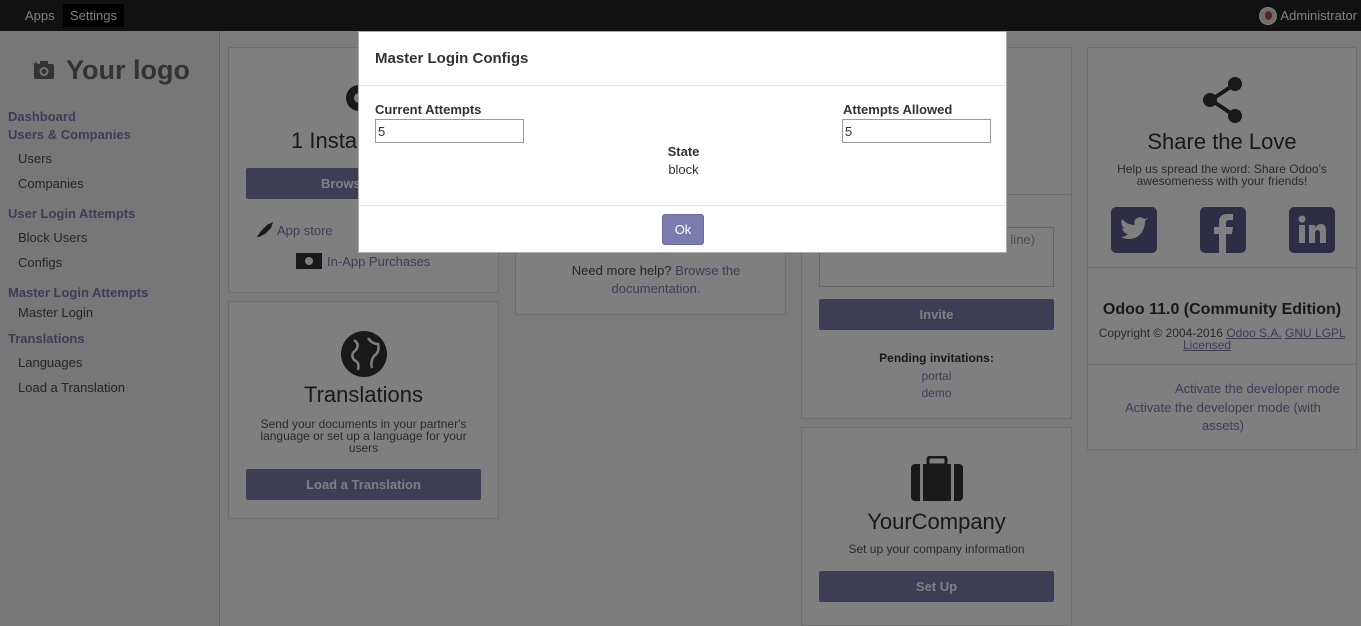  Describe the element at coordinates (428, 109) in the screenshot. I see `current-attempts-label: Current Attempts` at that location.